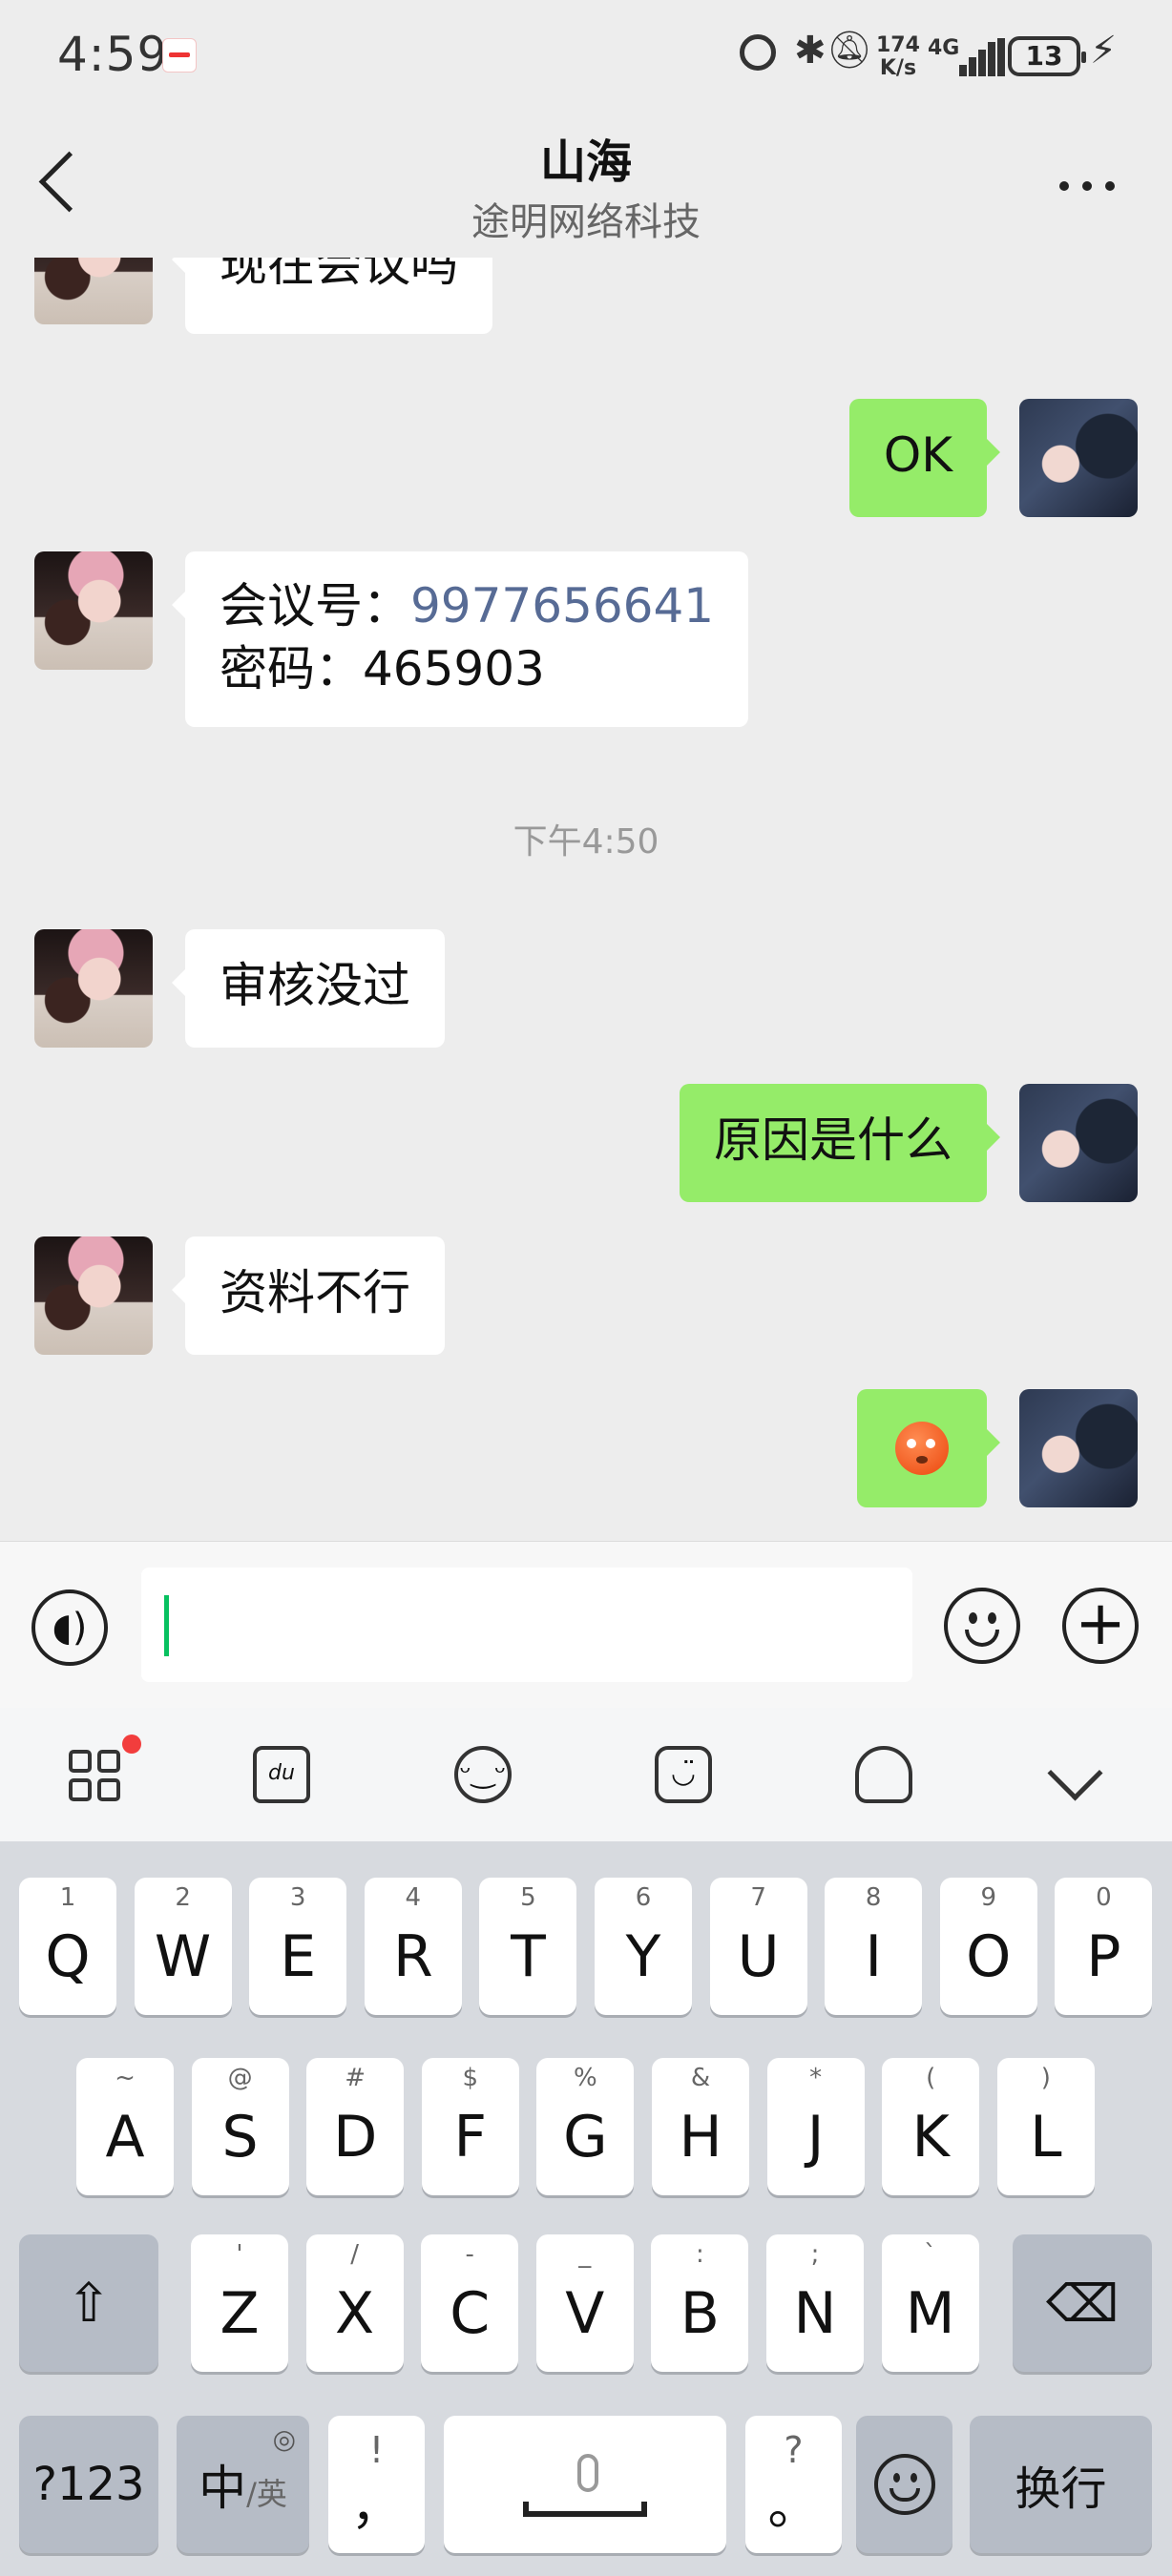 This screenshot has height=2576, width=1172. Describe the element at coordinates (69, 1627) in the screenshot. I see `voice-input-icon: ◖)` at that location.